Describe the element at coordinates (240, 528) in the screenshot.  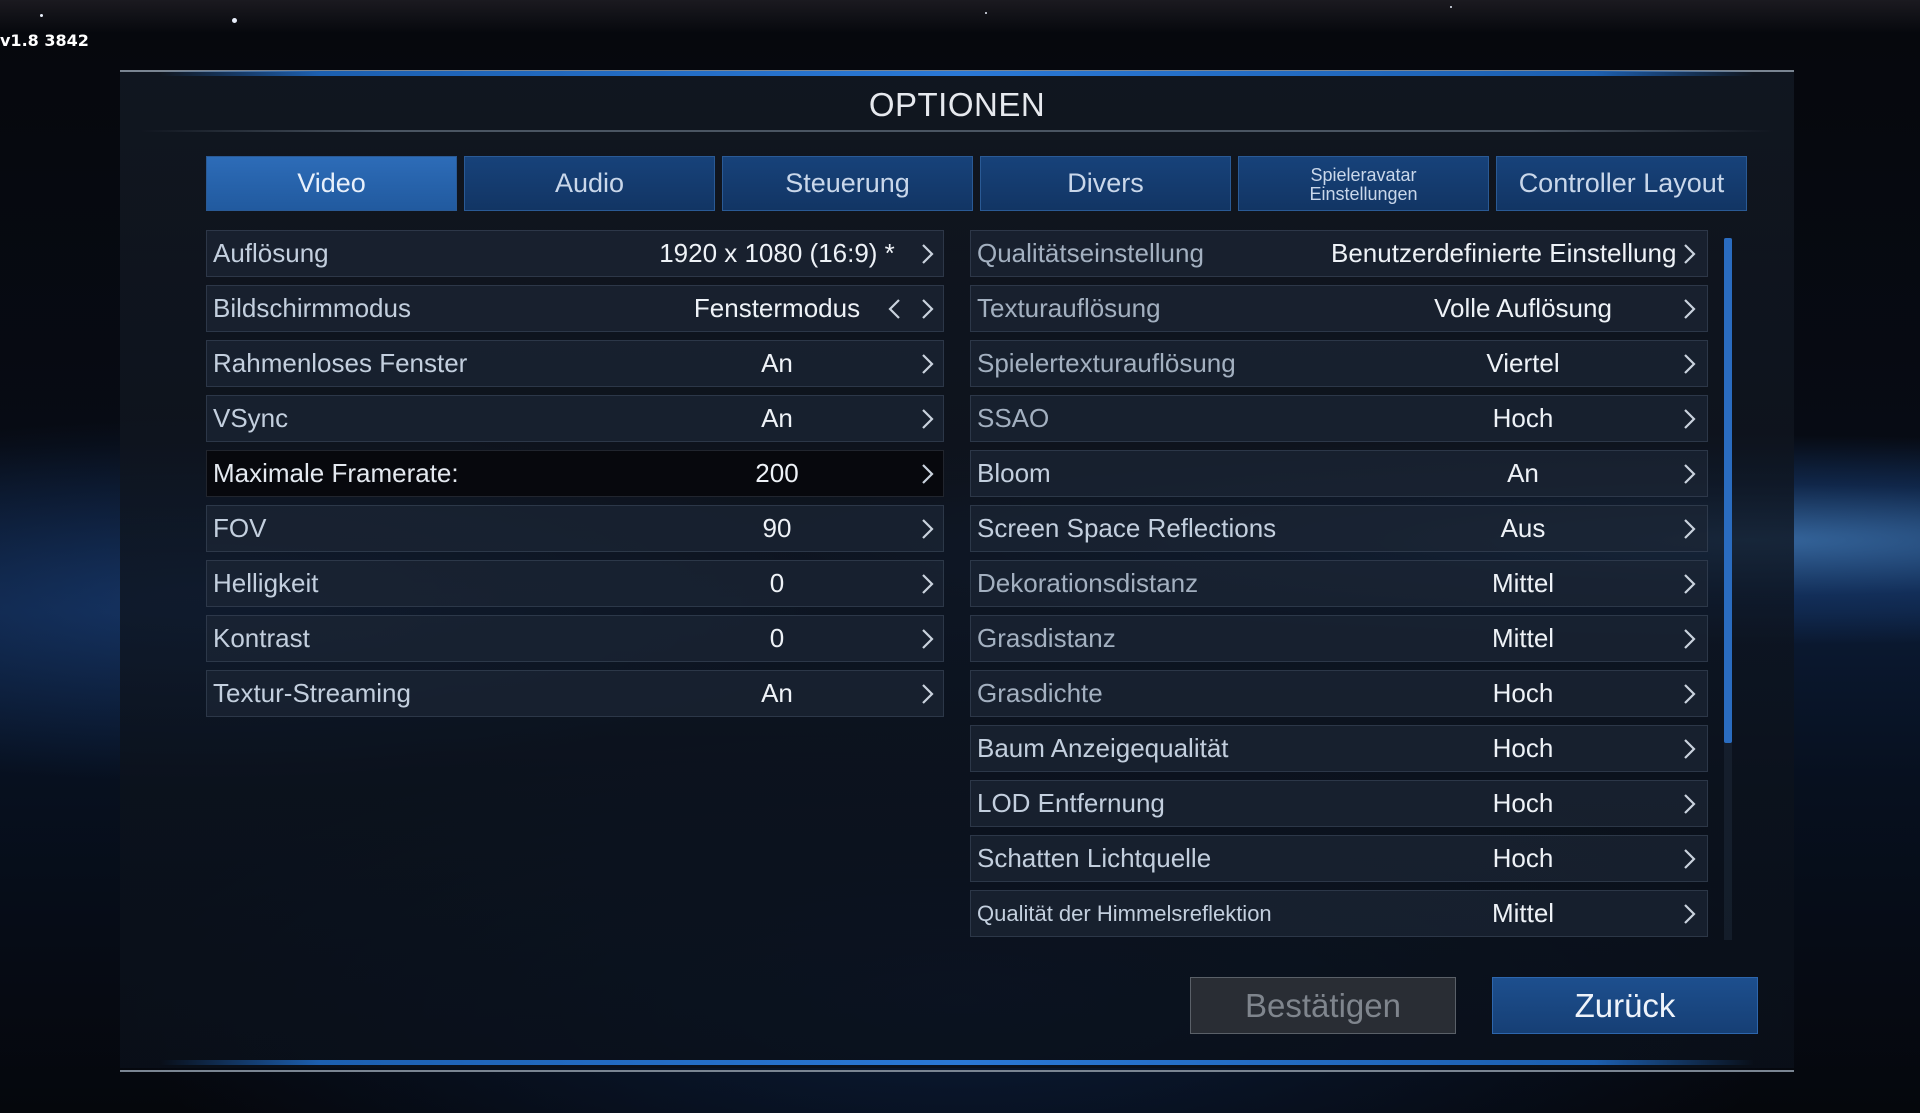
I see `setting-label: FOV` at that location.